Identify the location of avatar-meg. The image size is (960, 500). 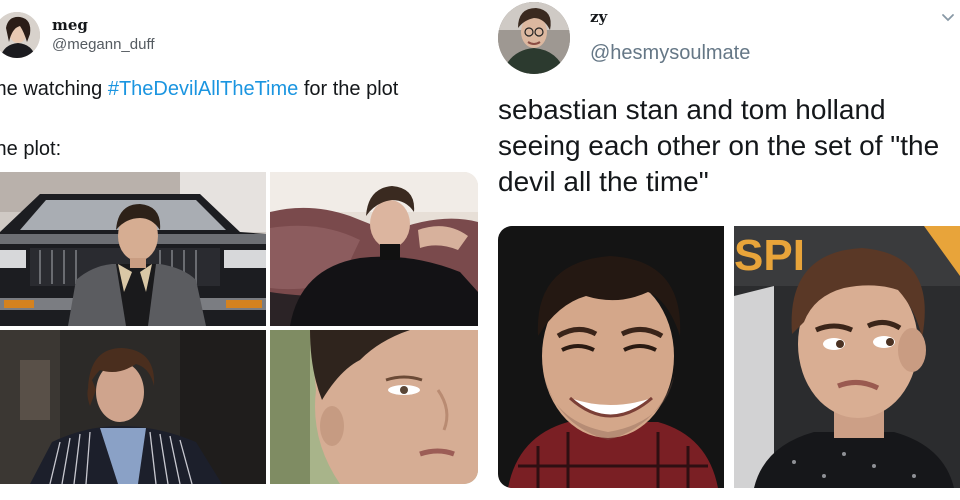
(20, 35).